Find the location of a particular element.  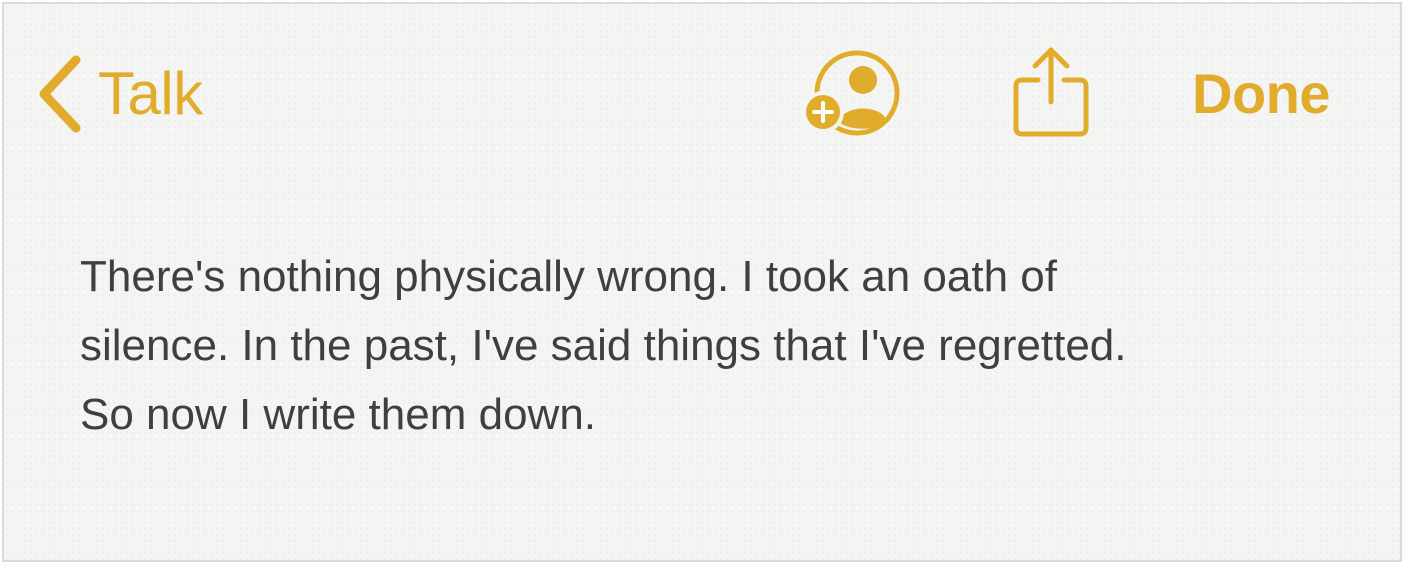

share-icon is located at coordinates (1051, 92).